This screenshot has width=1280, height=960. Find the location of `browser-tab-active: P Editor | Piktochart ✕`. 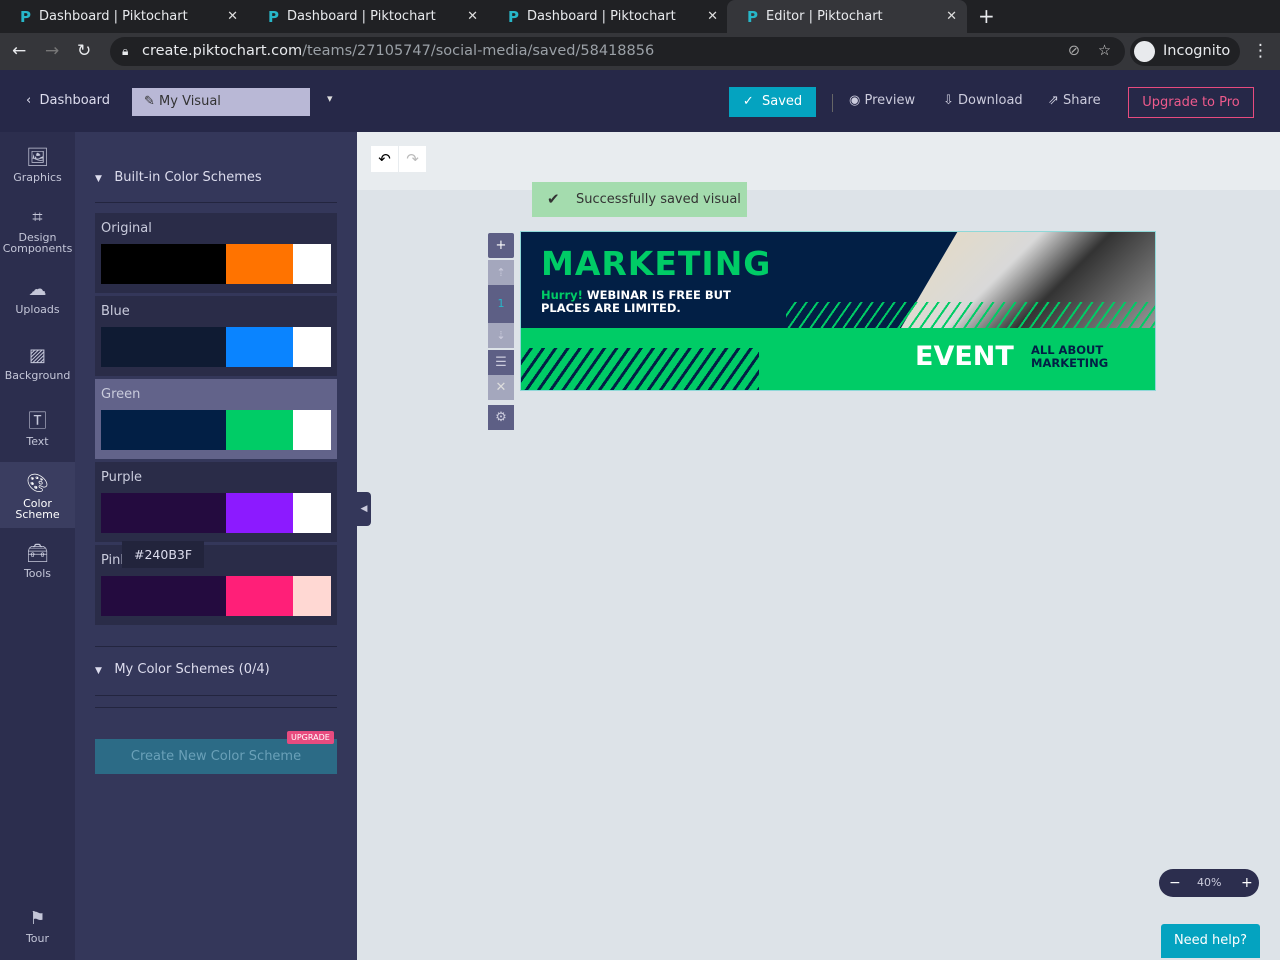

browser-tab-active: P Editor | Piktochart ✕ is located at coordinates (847, 16).